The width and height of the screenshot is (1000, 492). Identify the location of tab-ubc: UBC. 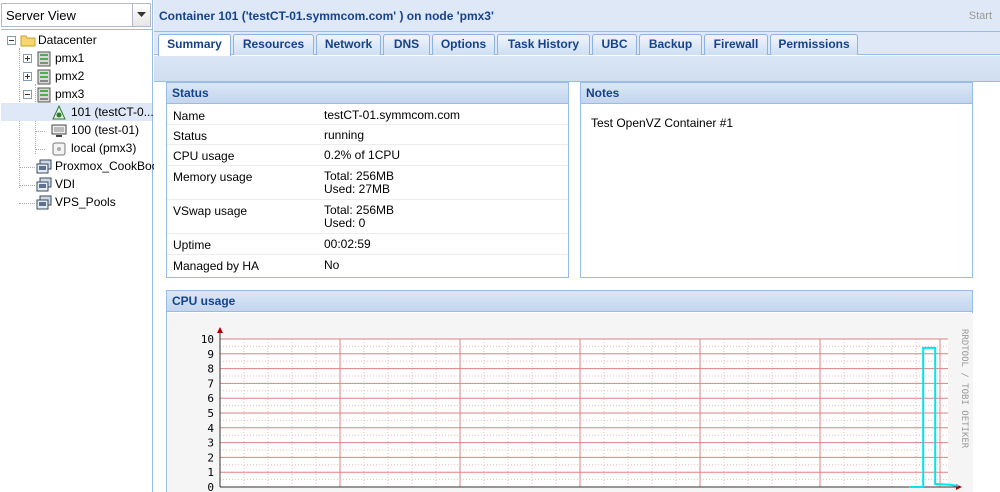
(614, 44).